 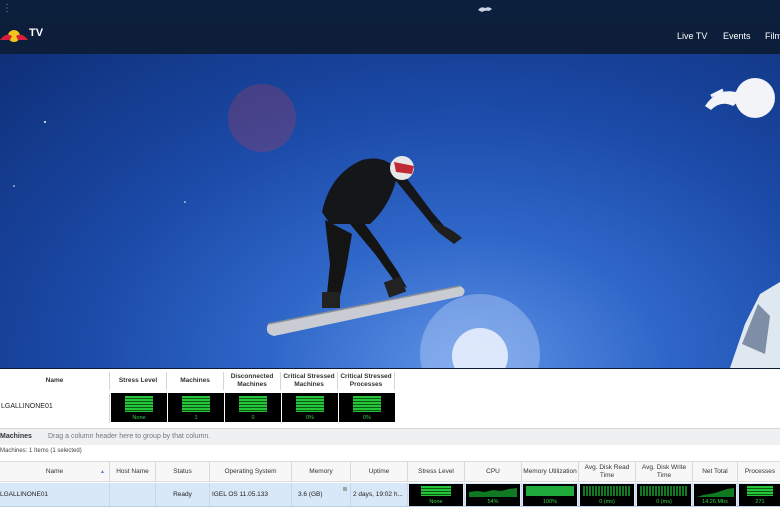 What do you see at coordinates (55, 408) in the screenshot?
I see `summary-name: LGALLINONE01` at bounding box center [55, 408].